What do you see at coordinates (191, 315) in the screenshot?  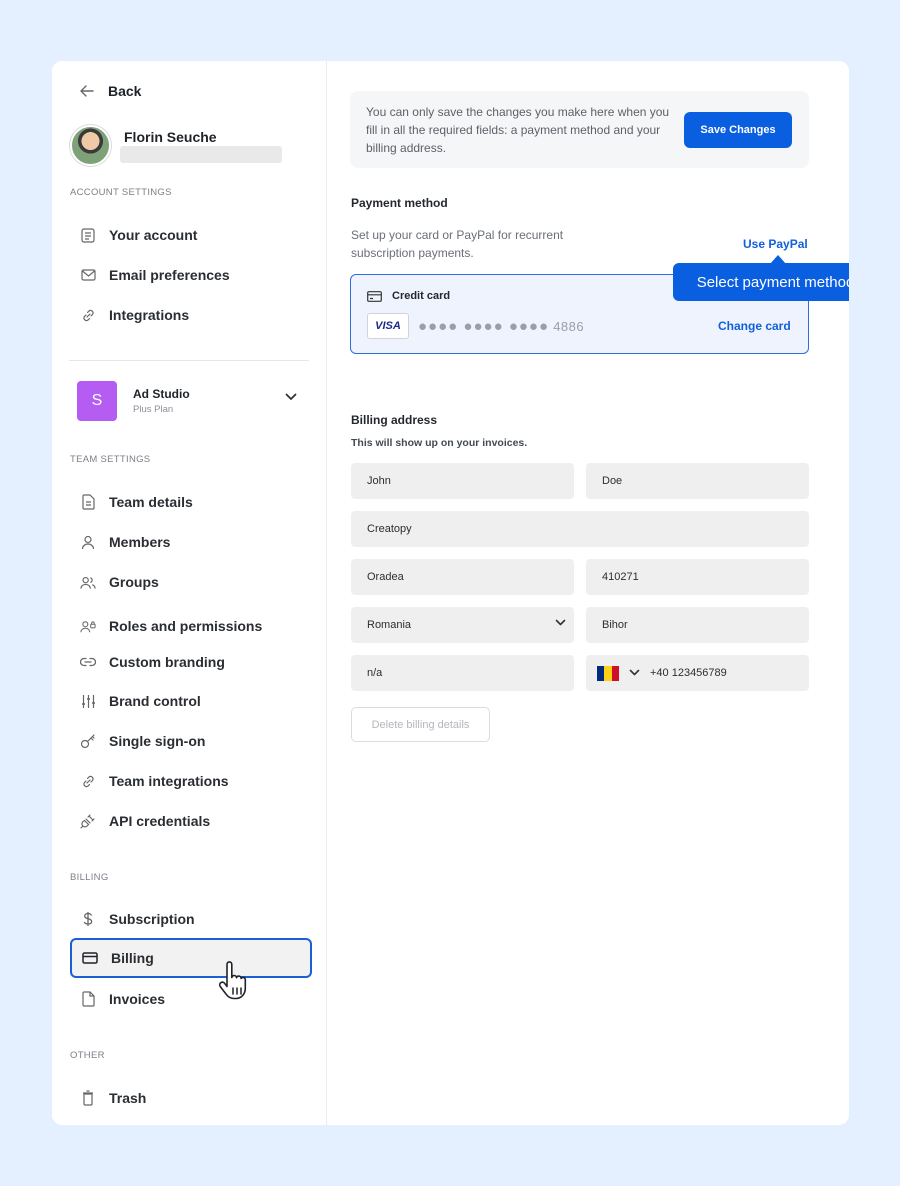 I see `sidebar-item-integrations: Integrations` at bounding box center [191, 315].